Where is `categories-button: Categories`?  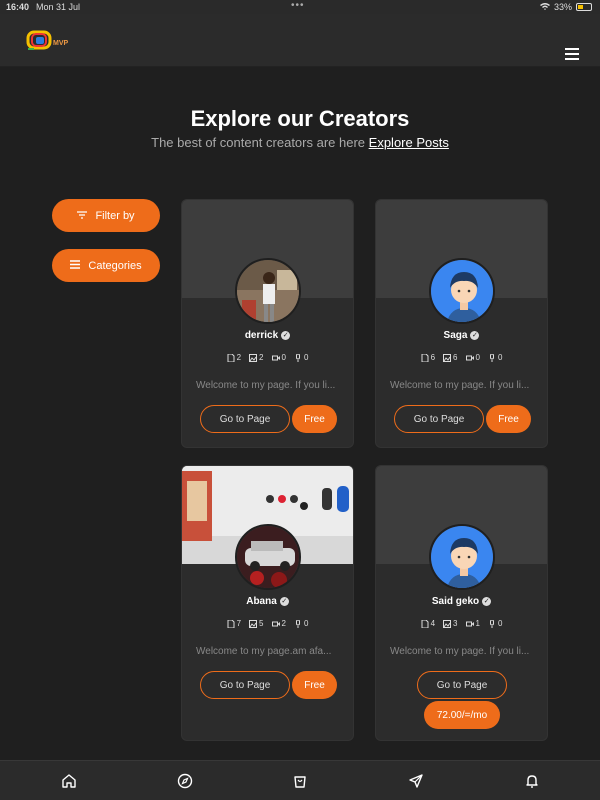 categories-button: Categories is located at coordinates (106, 265).